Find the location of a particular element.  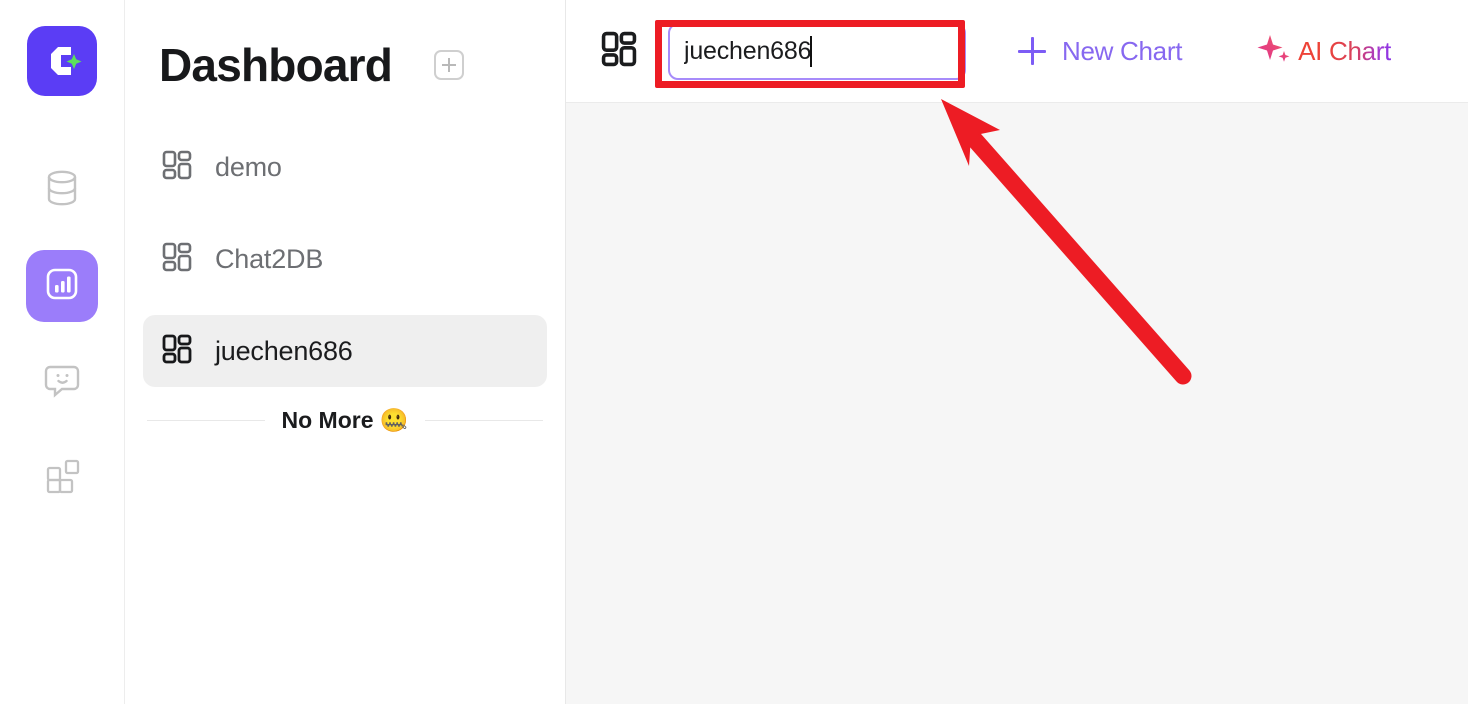

text-caret is located at coordinates (811, 51).